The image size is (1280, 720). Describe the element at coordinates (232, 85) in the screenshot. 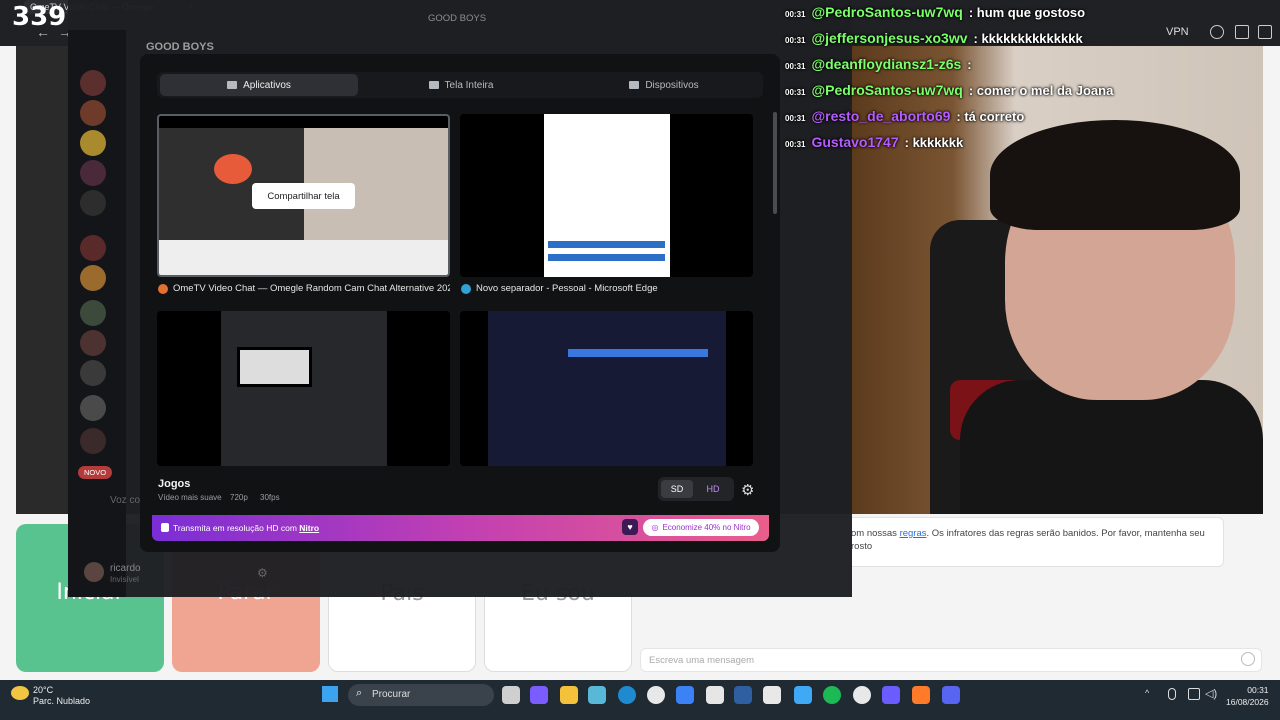

I see `window-icon` at that location.